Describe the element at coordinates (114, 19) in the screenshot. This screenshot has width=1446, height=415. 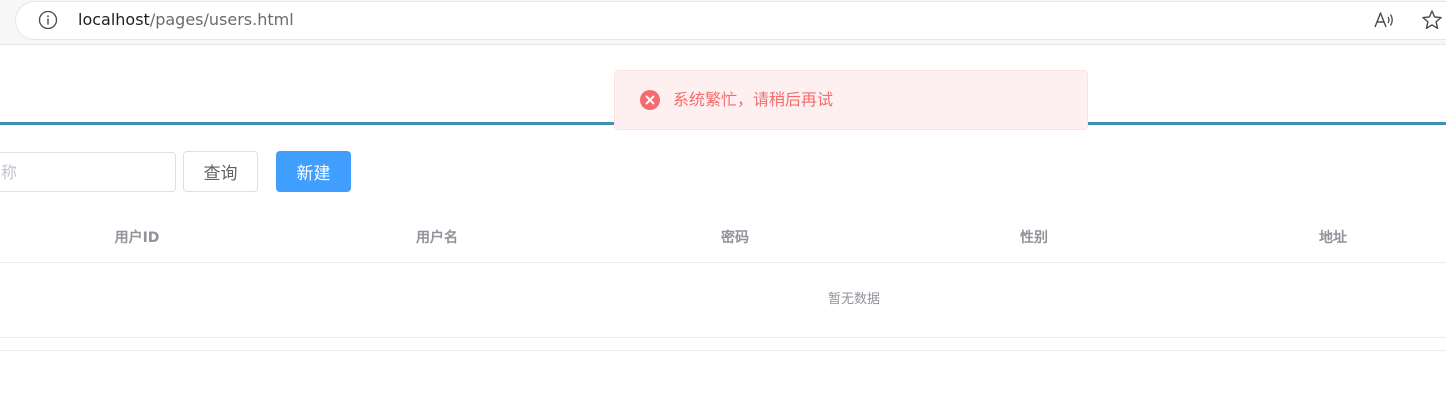
I see `url-host: localhost` at that location.